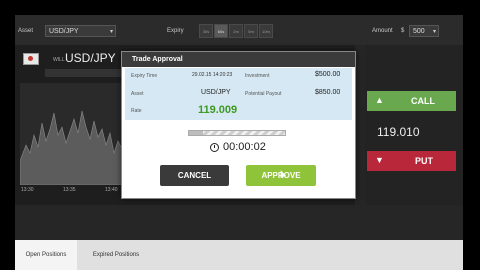 This screenshot has height=270, width=480. I want to click on asset-select: USD/JPY ▾, so click(80, 31).